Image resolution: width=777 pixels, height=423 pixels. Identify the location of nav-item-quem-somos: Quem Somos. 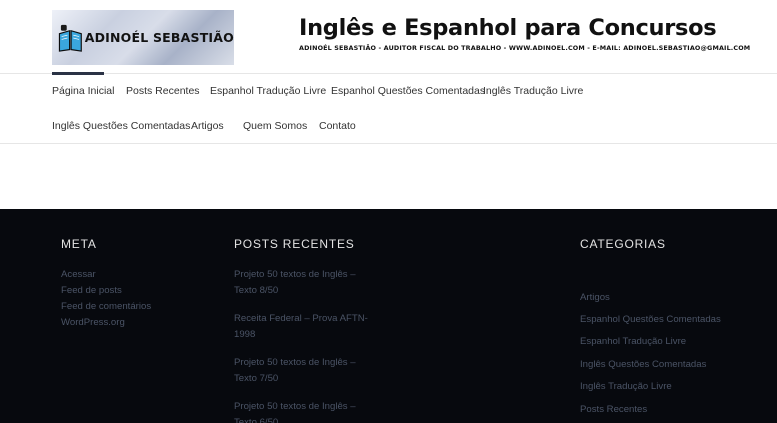
(275, 126).